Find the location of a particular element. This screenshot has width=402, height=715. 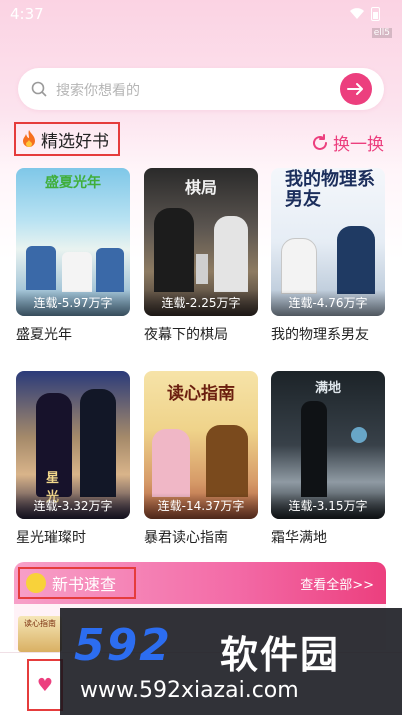

book-title: 星光璀璨时 is located at coordinates (73, 537).